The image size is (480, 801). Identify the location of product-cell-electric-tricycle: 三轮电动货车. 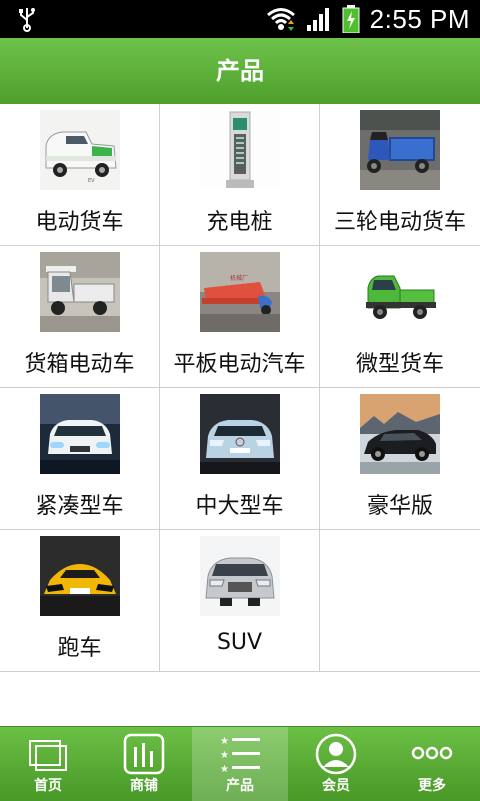
(400, 174).